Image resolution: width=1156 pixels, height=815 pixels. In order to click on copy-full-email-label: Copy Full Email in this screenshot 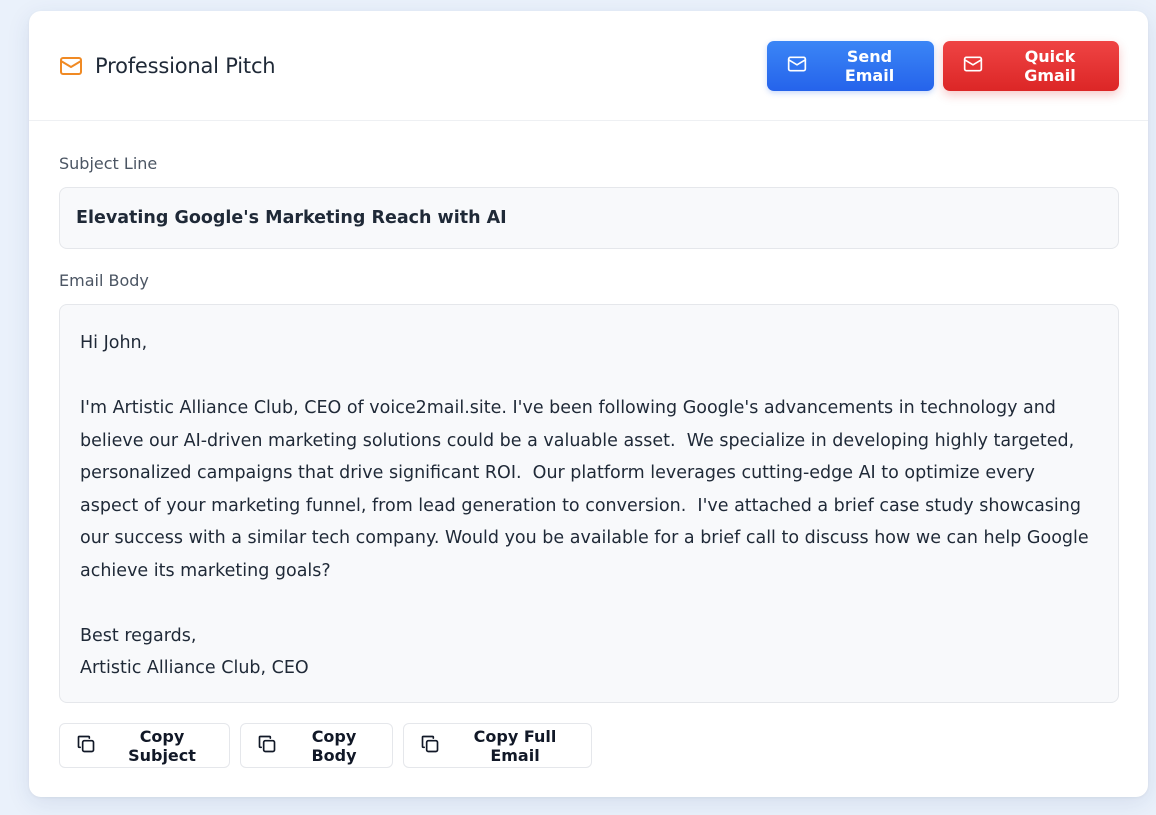, I will do `click(515, 745)`.